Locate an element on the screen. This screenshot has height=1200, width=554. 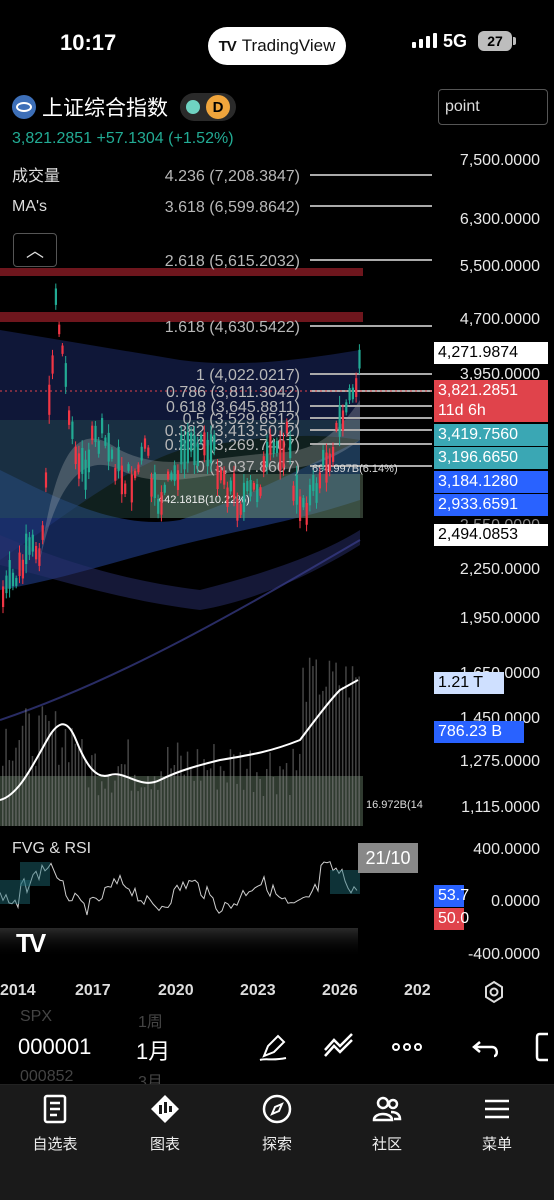
more-options-icon is located at coordinates (407, 1047).